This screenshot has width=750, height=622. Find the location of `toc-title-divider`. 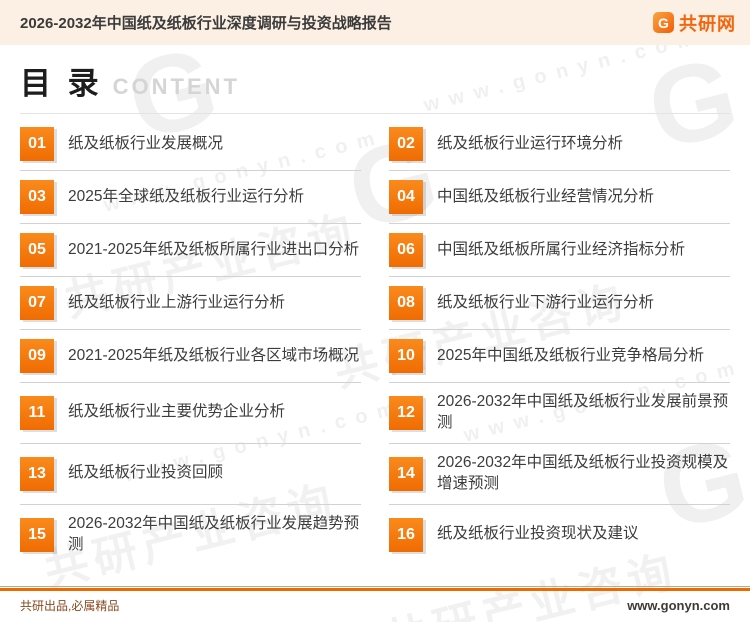

toc-title-divider is located at coordinates (375, 113).